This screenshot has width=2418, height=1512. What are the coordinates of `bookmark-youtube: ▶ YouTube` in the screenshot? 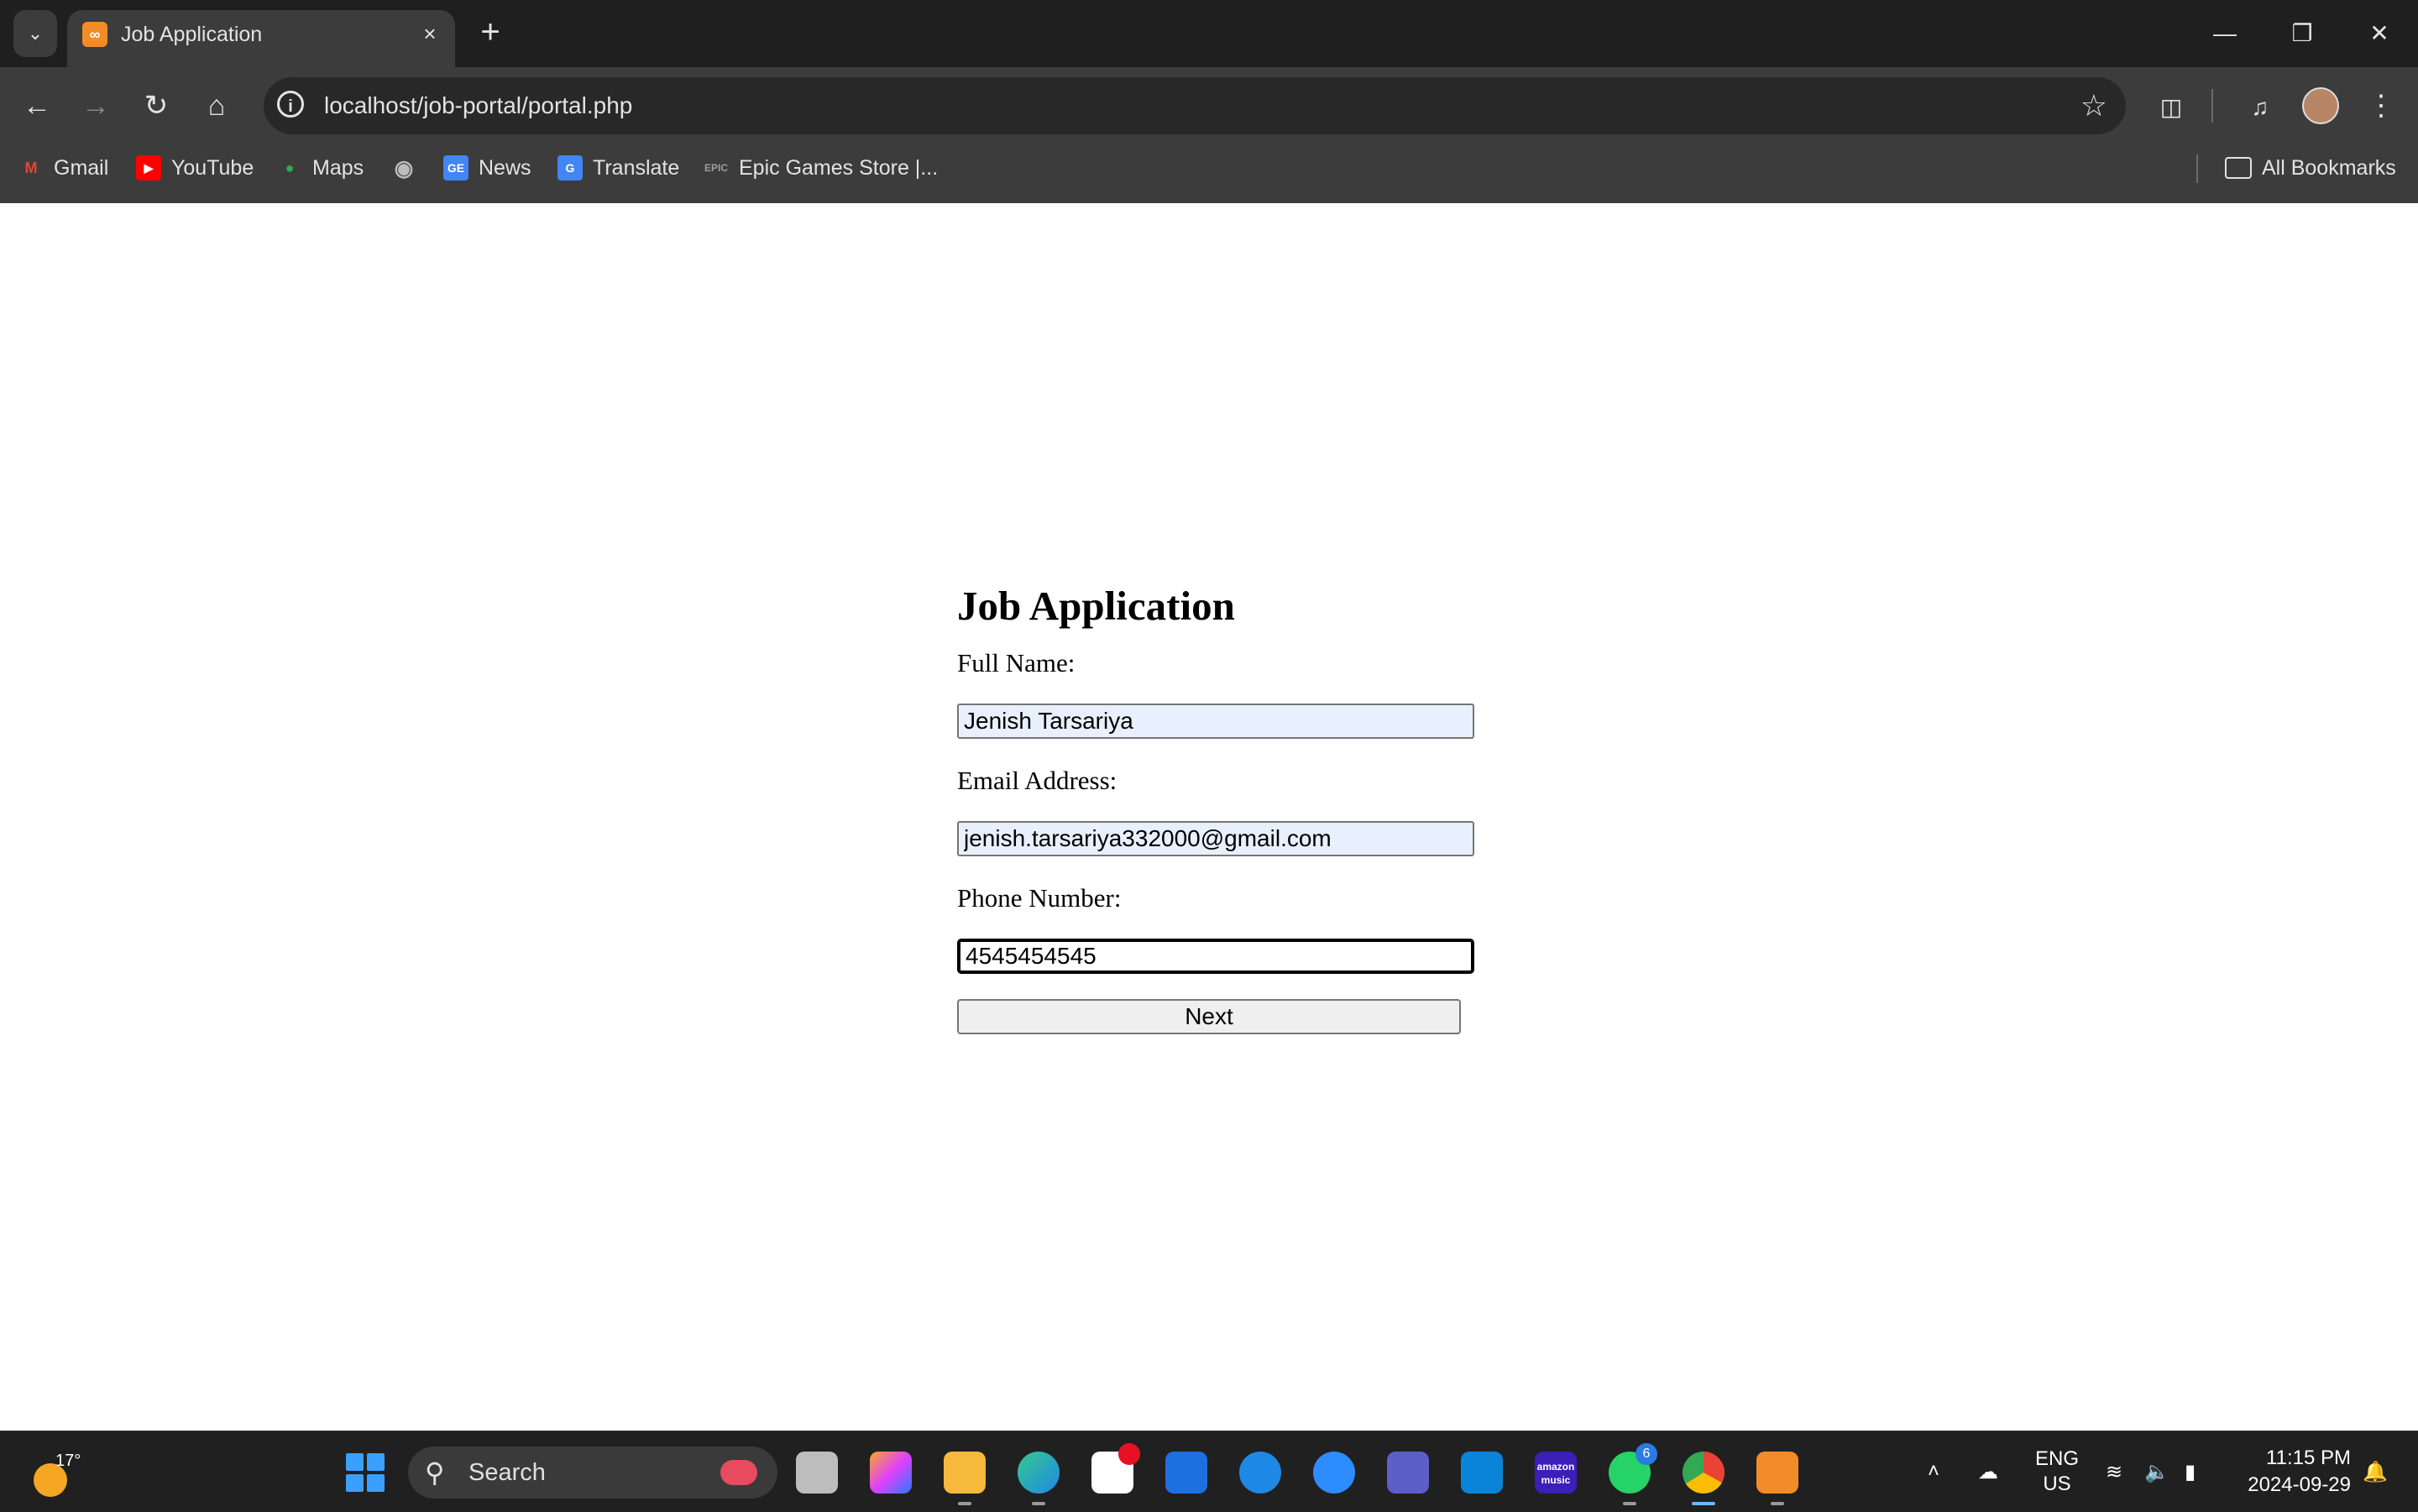 It's located at (195, 167).